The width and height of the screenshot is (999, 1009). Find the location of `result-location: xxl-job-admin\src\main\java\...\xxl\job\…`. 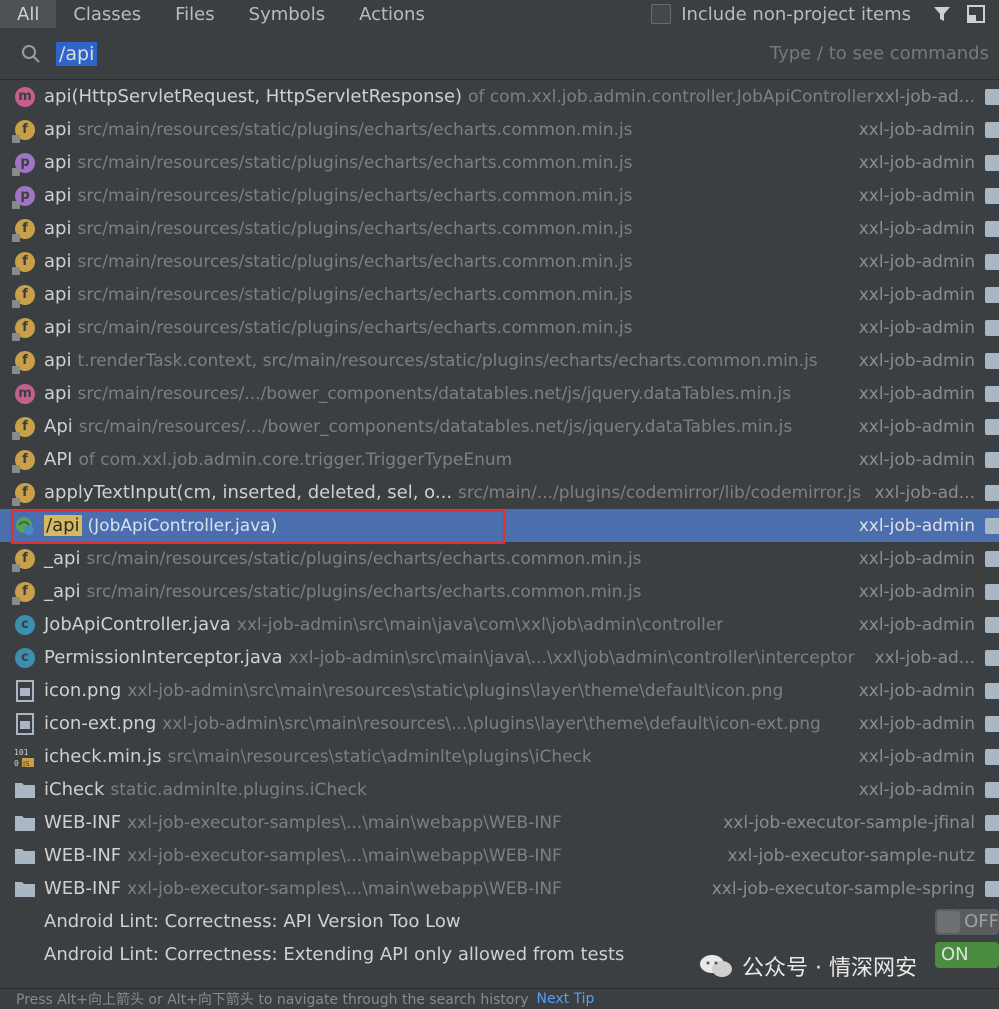

result-location: xxl-job-admin\src\main\java\...\xxl\job\… is located at coordinates (571, 657).